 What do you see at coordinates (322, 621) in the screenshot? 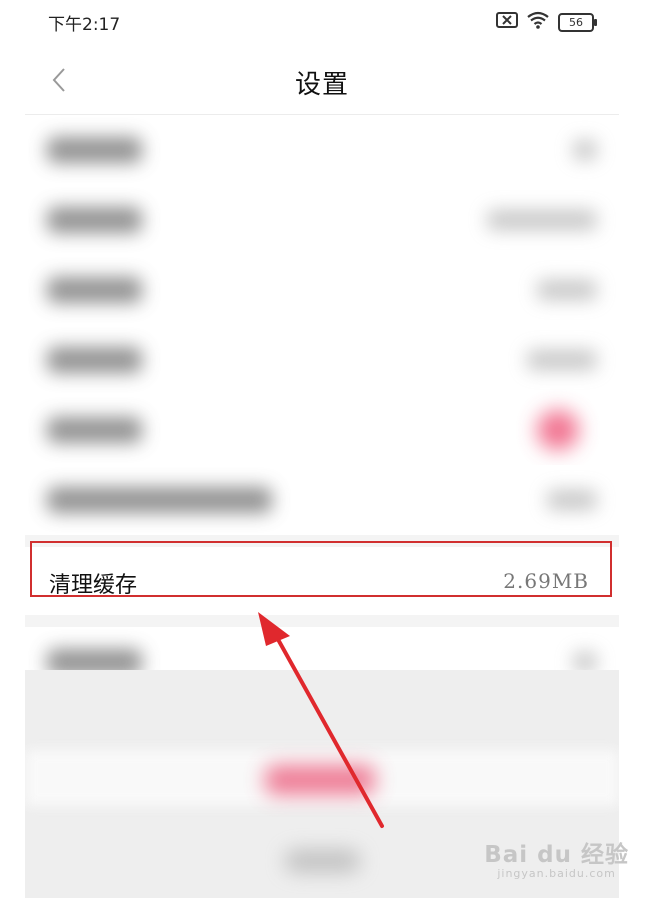
I see `section-gap` at bounding box center [322, 621].